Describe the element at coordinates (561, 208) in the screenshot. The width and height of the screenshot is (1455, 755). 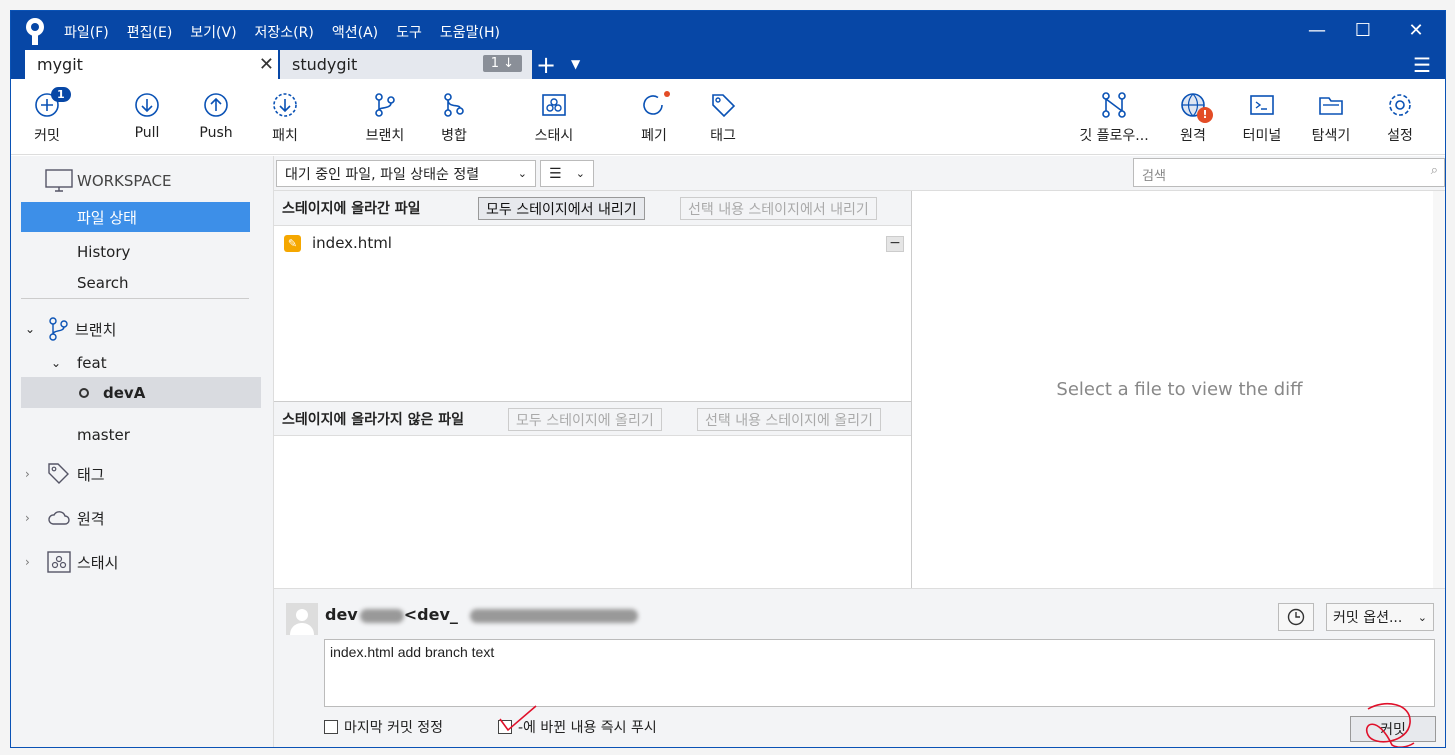
I see `unstage-all-button: 모두 스테이지에서 내리기` at that location.